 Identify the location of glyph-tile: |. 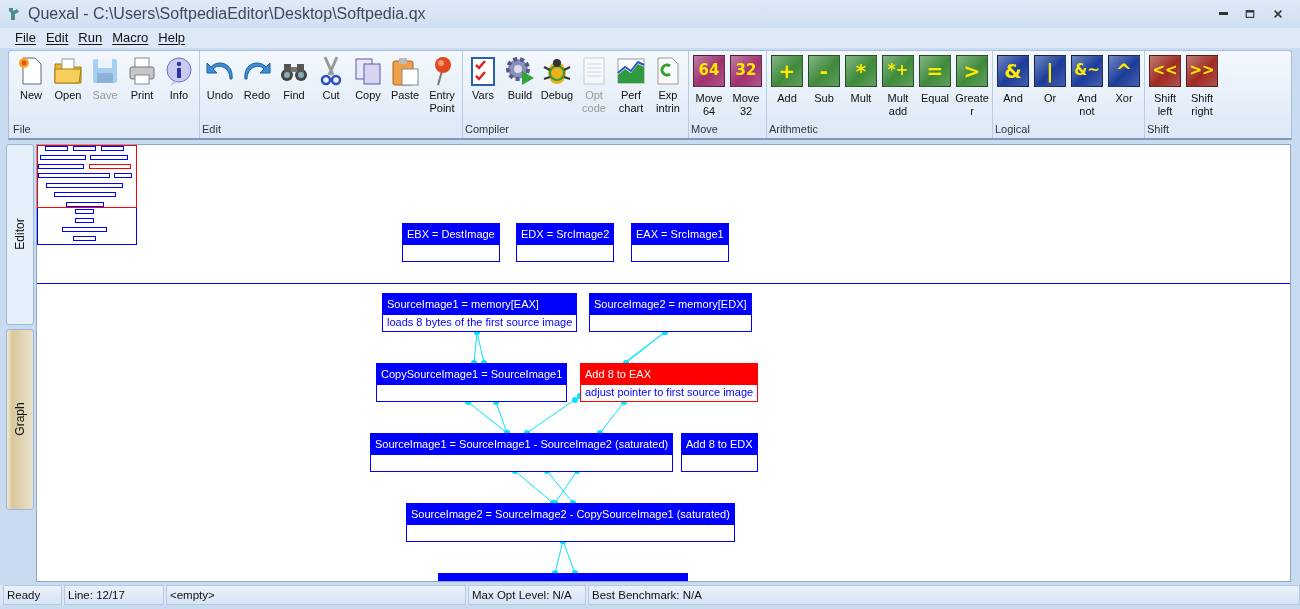
(1050, 70).